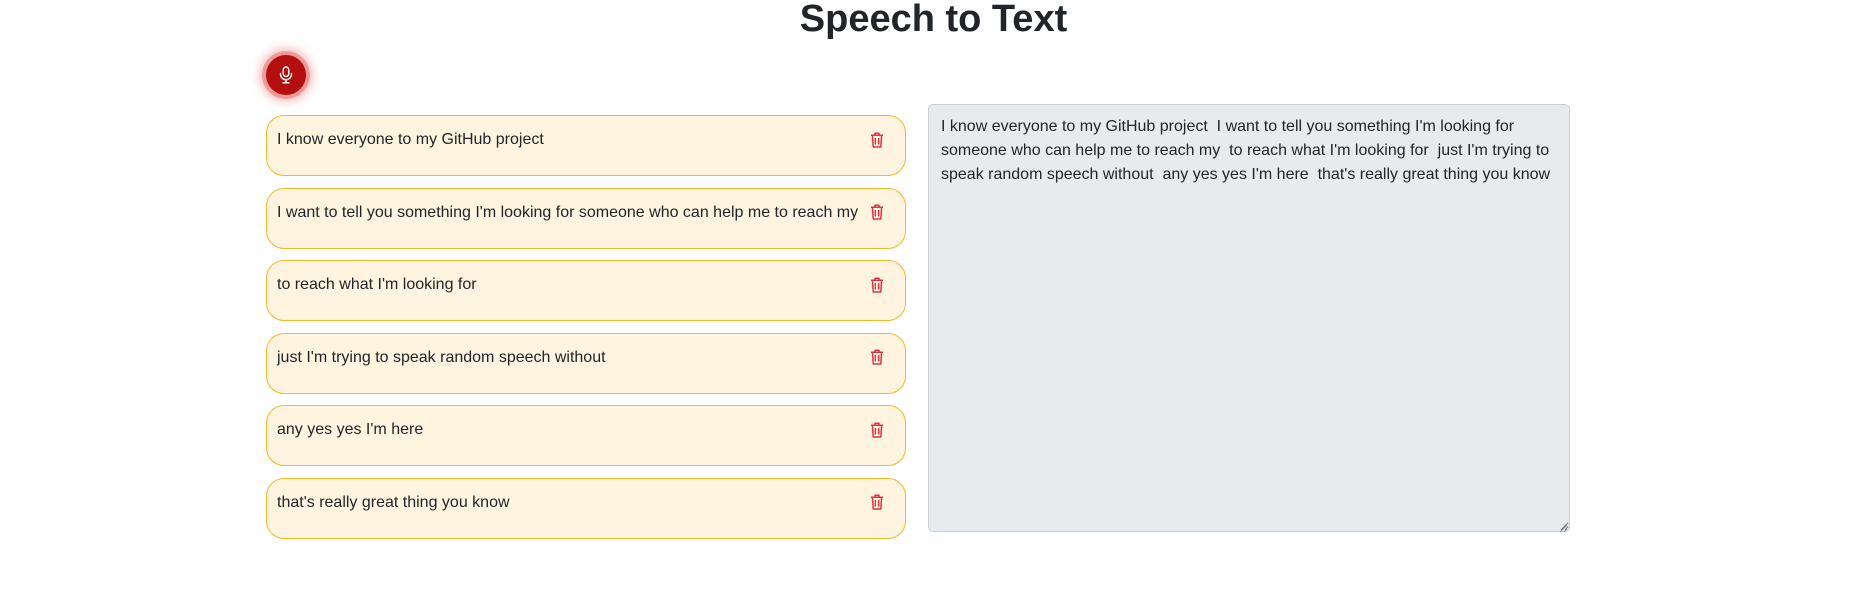 The width and height of the screenshot is (1867, 591). What do you see at coordinates (586, 436) in the screenshot?
I see `transcript-item: any yes yes I'm here` at bounding box center [586, 436].